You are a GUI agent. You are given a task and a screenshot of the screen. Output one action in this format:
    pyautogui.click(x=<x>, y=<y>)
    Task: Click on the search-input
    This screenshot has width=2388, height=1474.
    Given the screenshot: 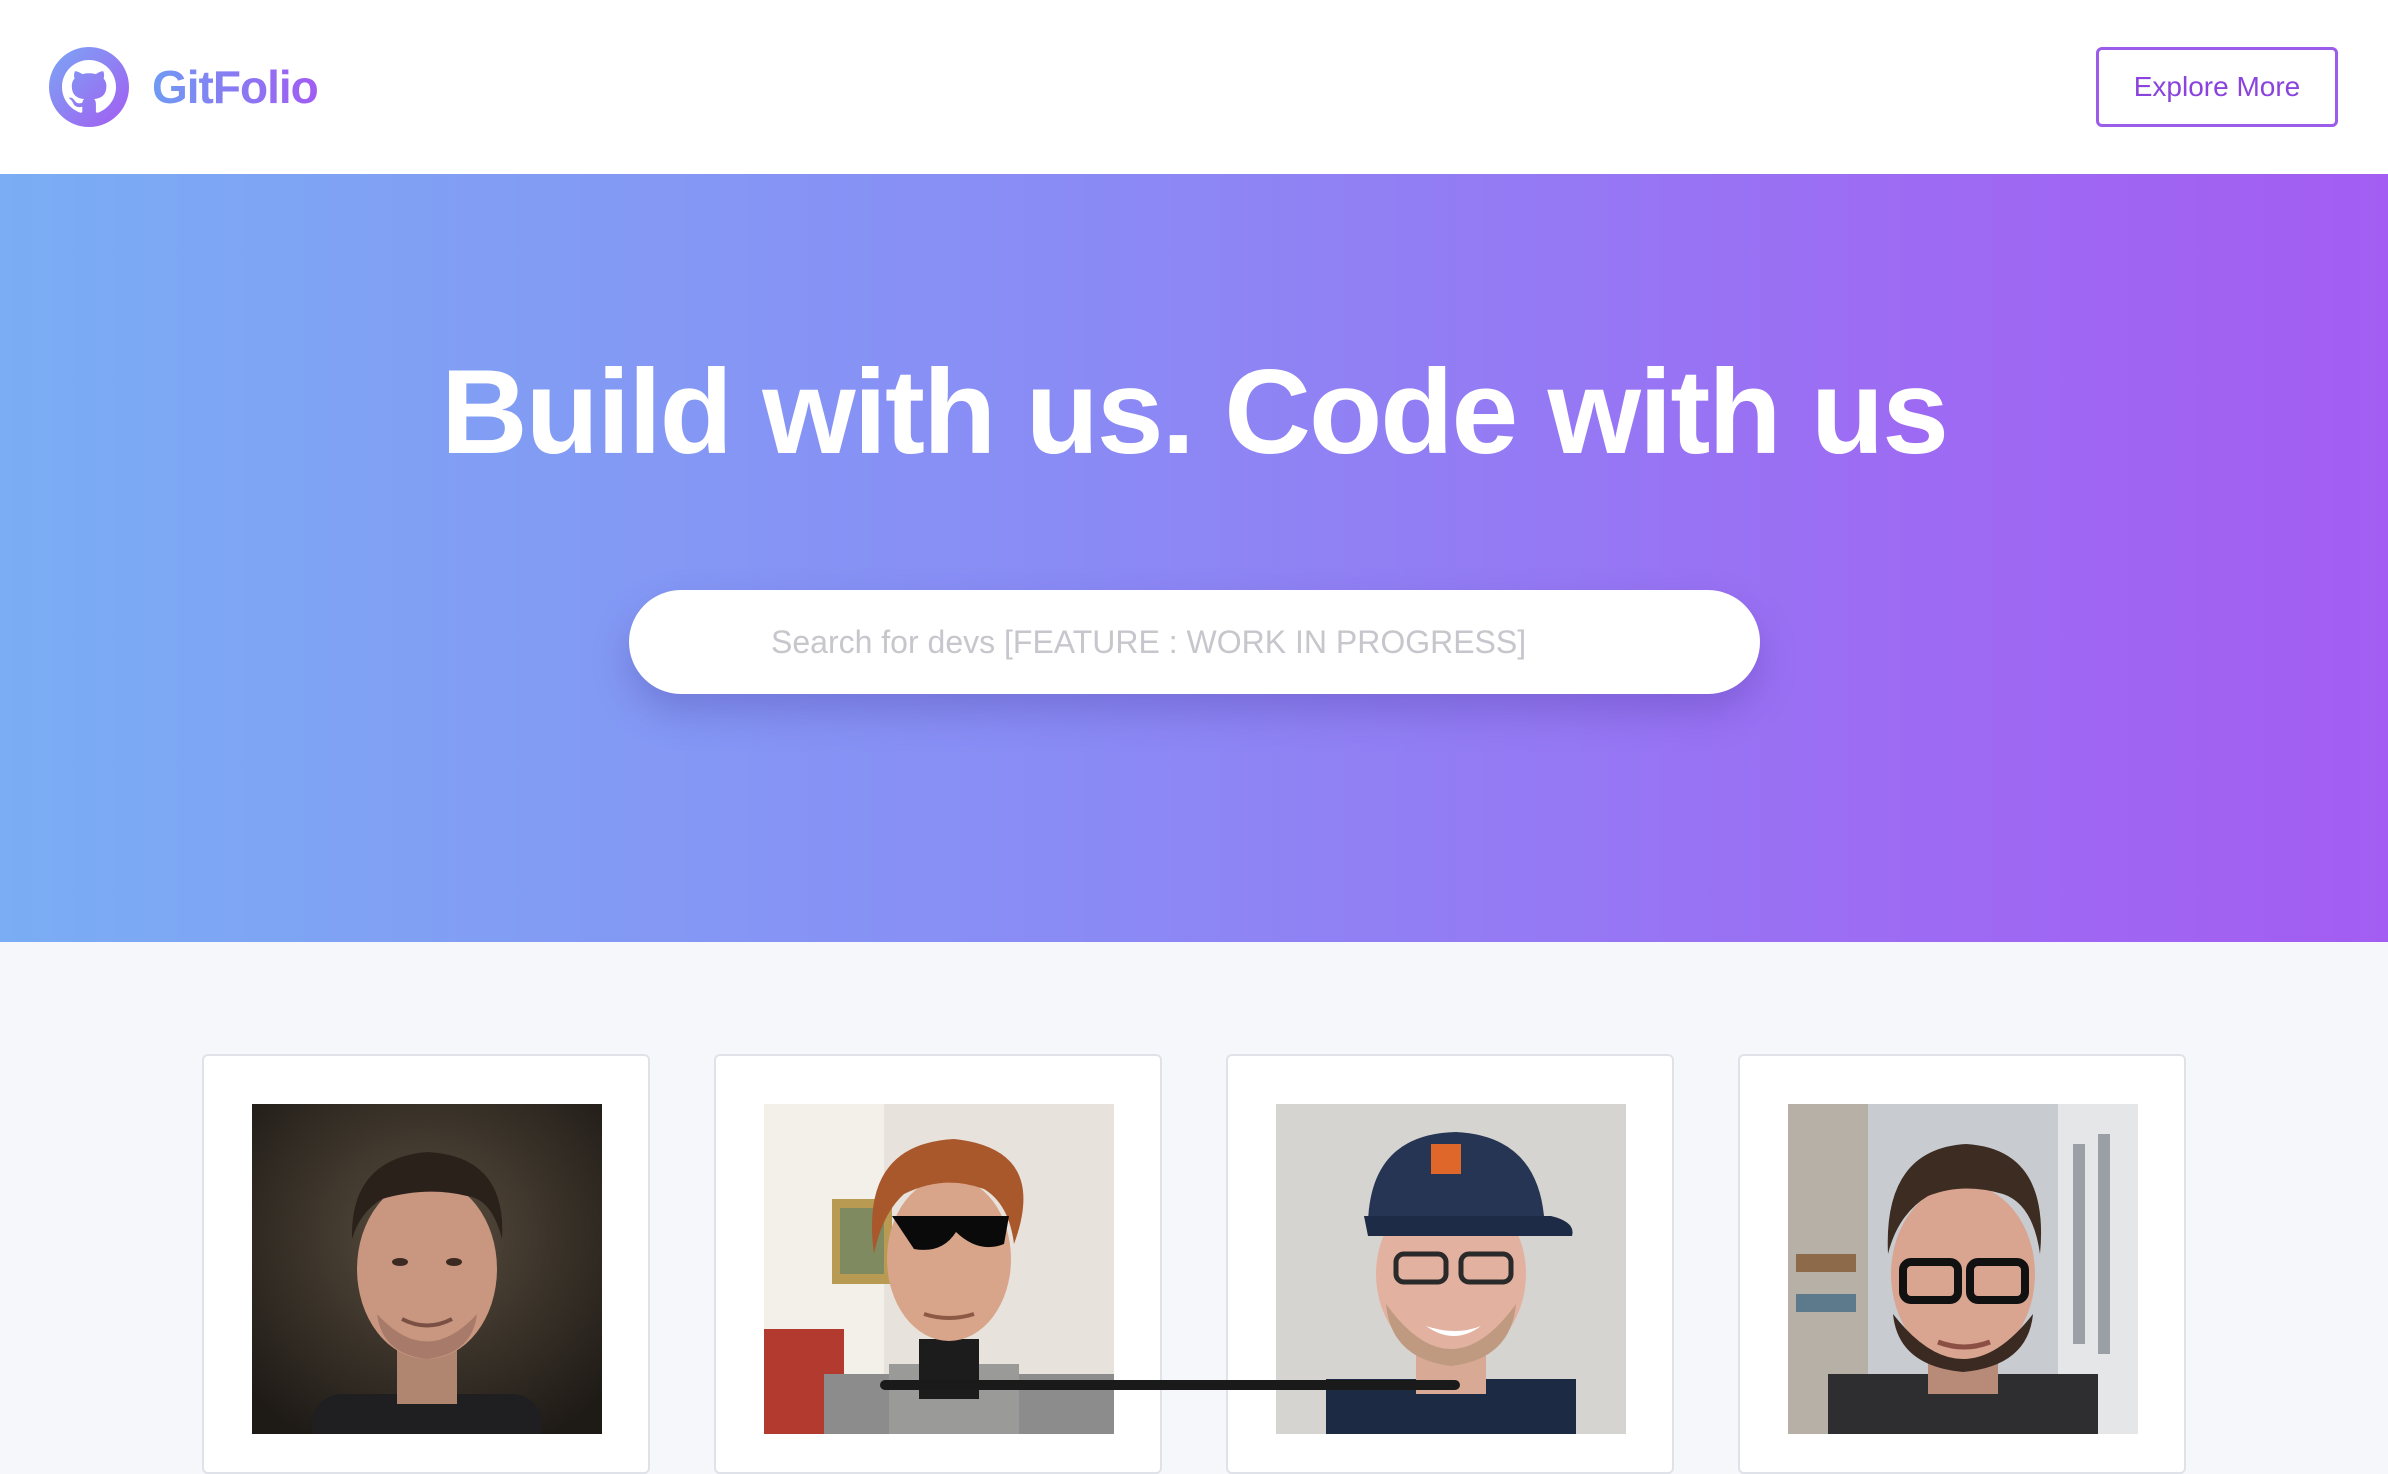 What is the action you would take?
    pyautogui.click(x=1194, y=642)
    